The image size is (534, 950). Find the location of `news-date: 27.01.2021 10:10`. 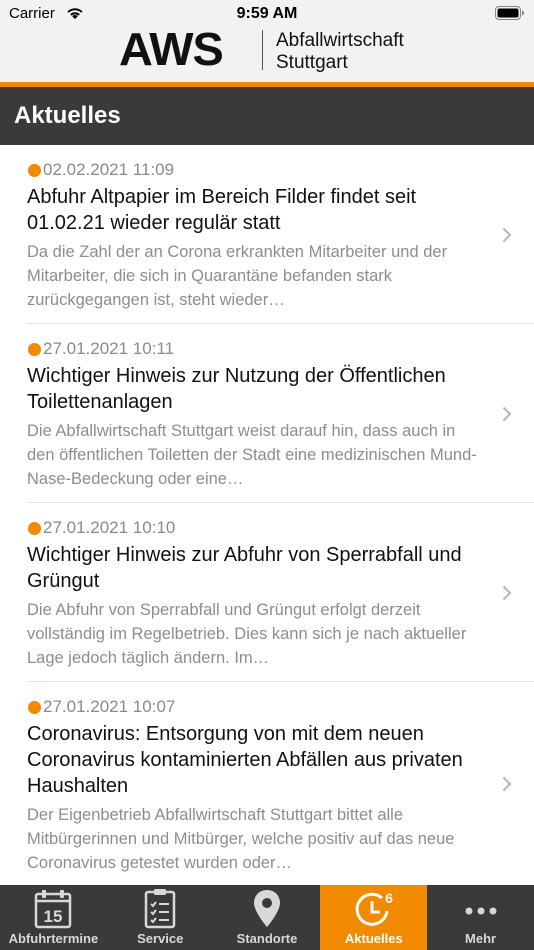

news-date: 27.01.2021 10:10 is located at coordinates (109, 527).